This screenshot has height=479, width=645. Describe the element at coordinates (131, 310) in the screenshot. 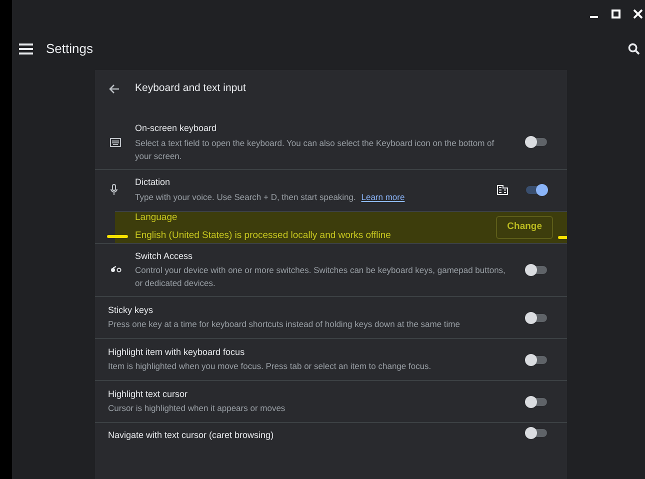

I see `setting-title: Sticky keys` at that location.